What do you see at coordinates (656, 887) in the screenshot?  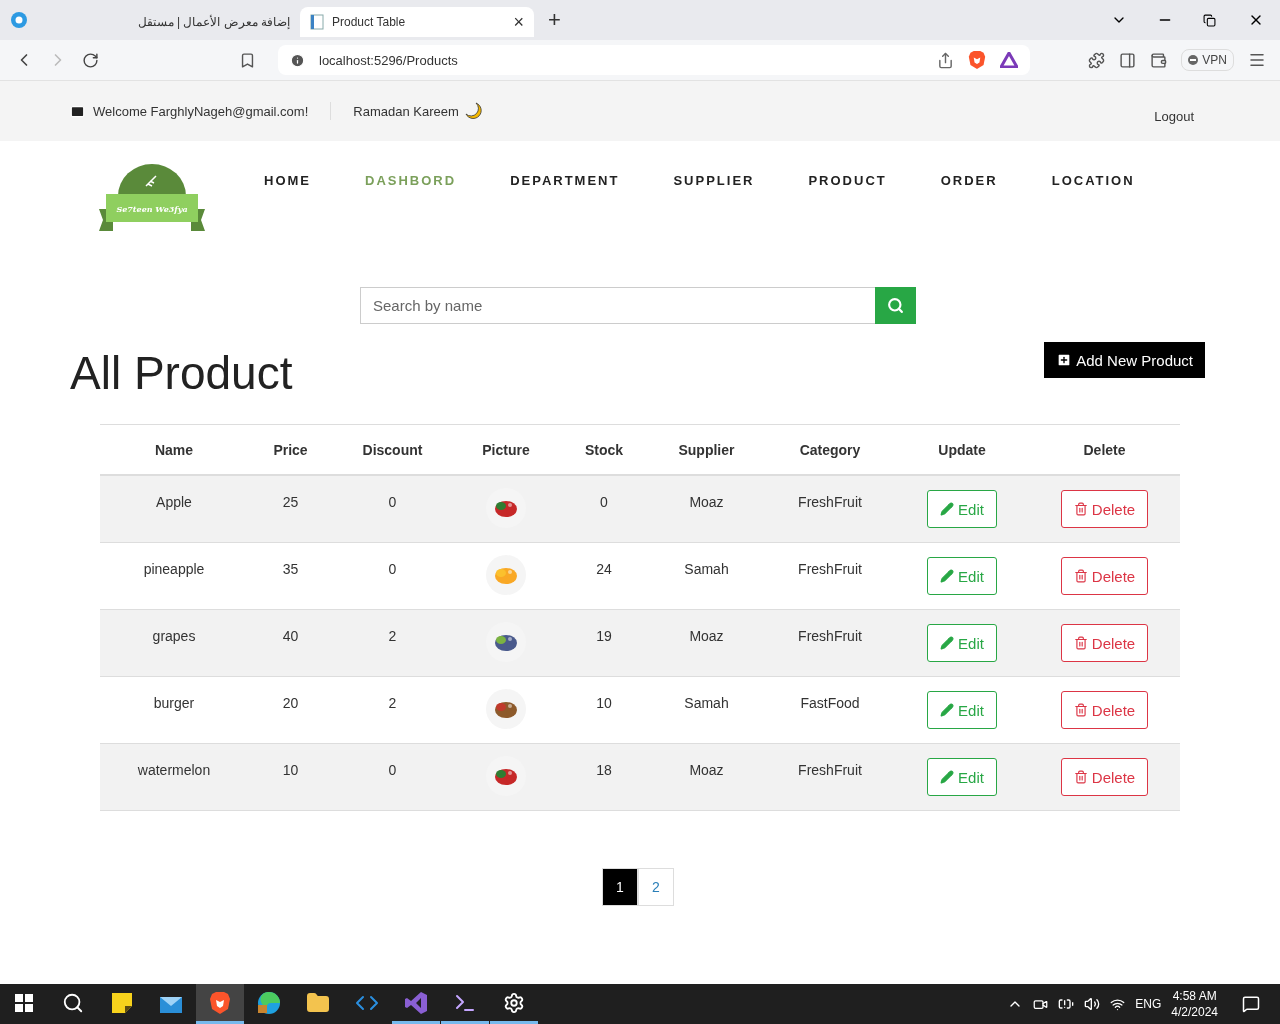 I see `page-link: 2` at bounding box center [656, 887].